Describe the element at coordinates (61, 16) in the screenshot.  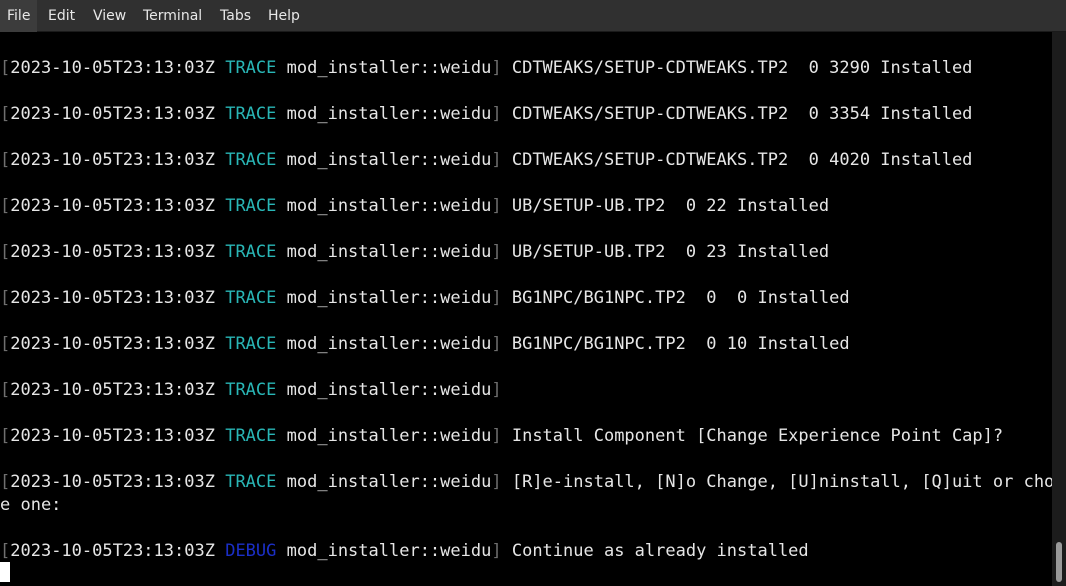
I see `menu-edit: Edit` at that location.